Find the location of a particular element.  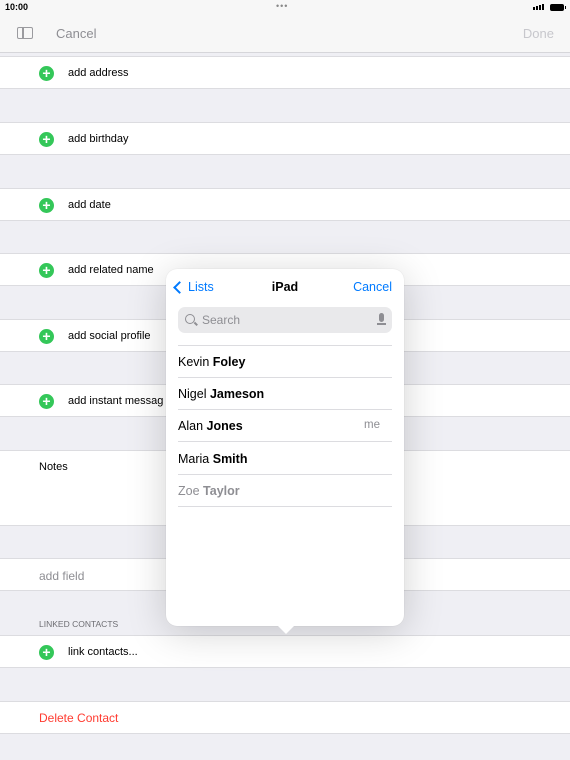

add-field-label: add field is located at coordinates (62, 576).